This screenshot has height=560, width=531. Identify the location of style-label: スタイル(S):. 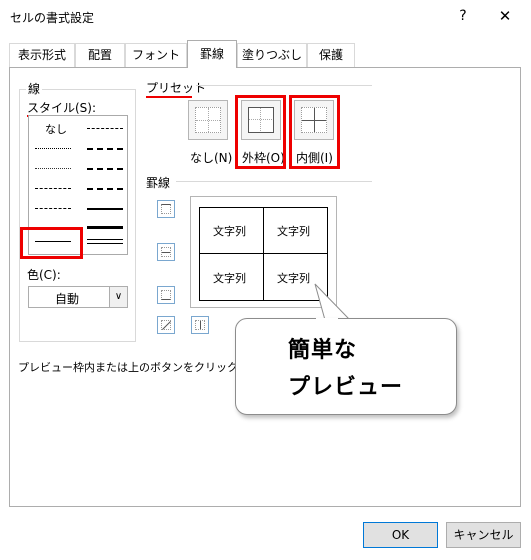
(62, 108).